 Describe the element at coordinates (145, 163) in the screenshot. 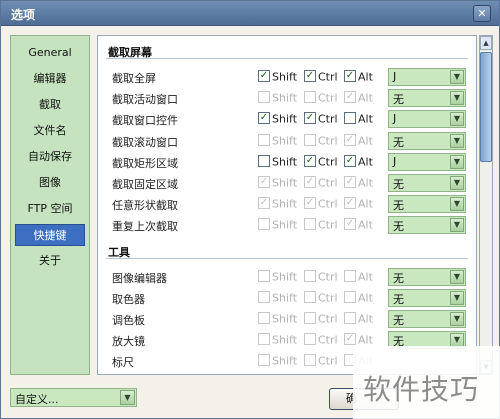

I see `hotkey-row-label: 截取矩形区域` at that location.